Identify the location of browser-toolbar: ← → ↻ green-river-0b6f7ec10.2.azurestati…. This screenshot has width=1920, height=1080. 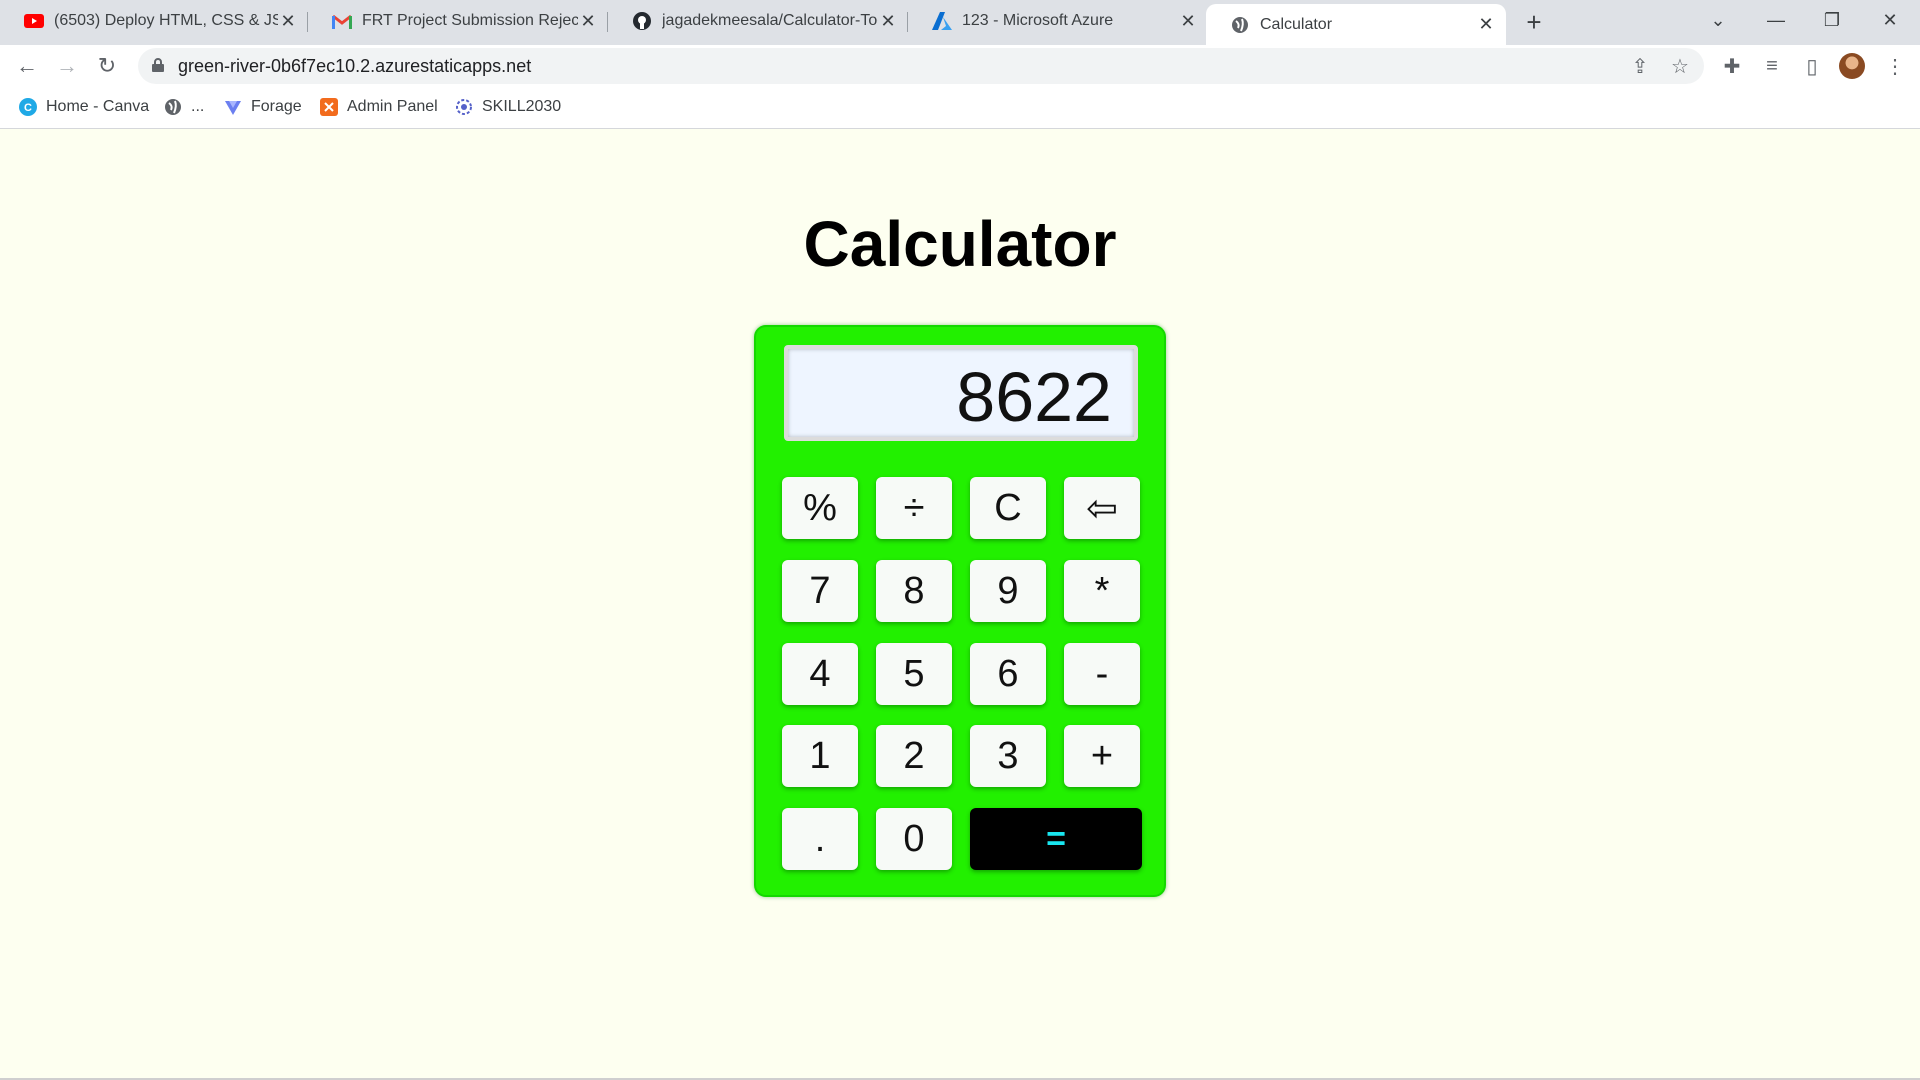
(960, 66).